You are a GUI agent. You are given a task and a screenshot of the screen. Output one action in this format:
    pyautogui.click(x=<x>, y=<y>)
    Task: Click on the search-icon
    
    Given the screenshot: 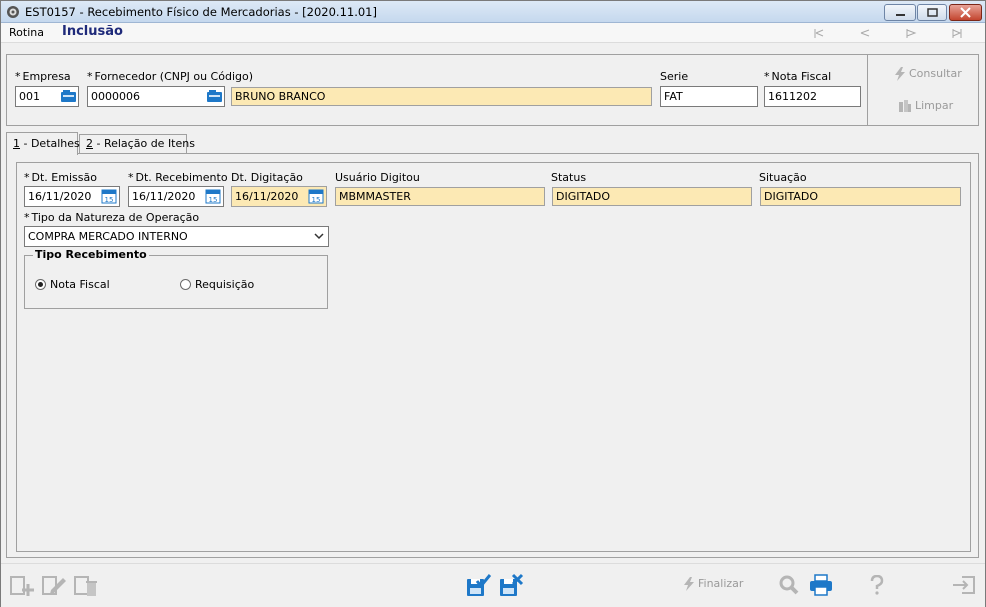 What is the action you would take?
    pyautogui.click(x=789, y=585)
    